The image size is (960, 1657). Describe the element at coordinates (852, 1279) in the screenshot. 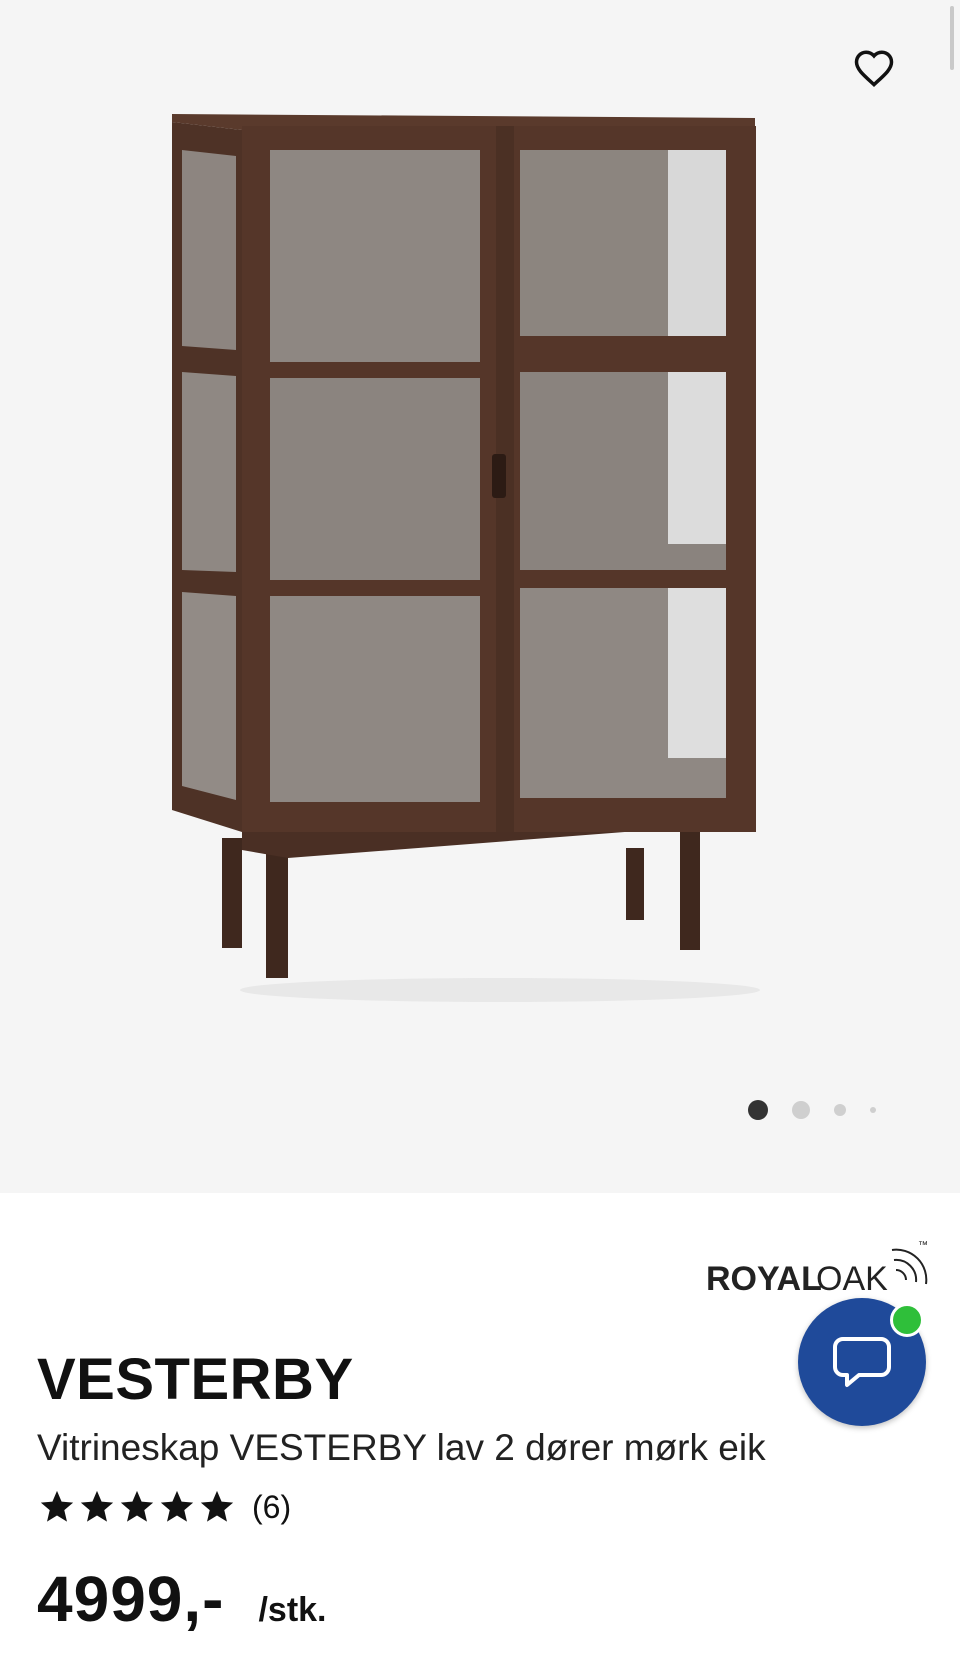

I see `svg-text: OAK` at that location.